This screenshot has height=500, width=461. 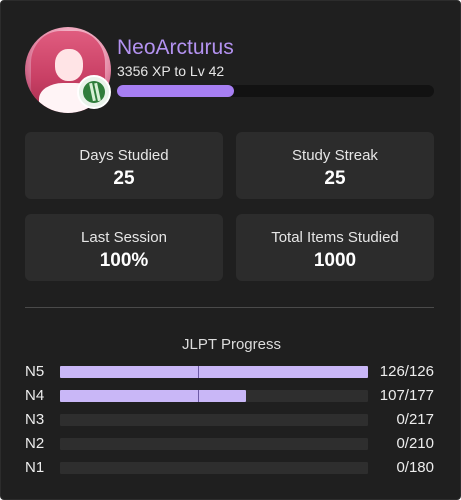 I want to click on jlpt-row-n4: N4 107/177, so click(x=229, y=396).